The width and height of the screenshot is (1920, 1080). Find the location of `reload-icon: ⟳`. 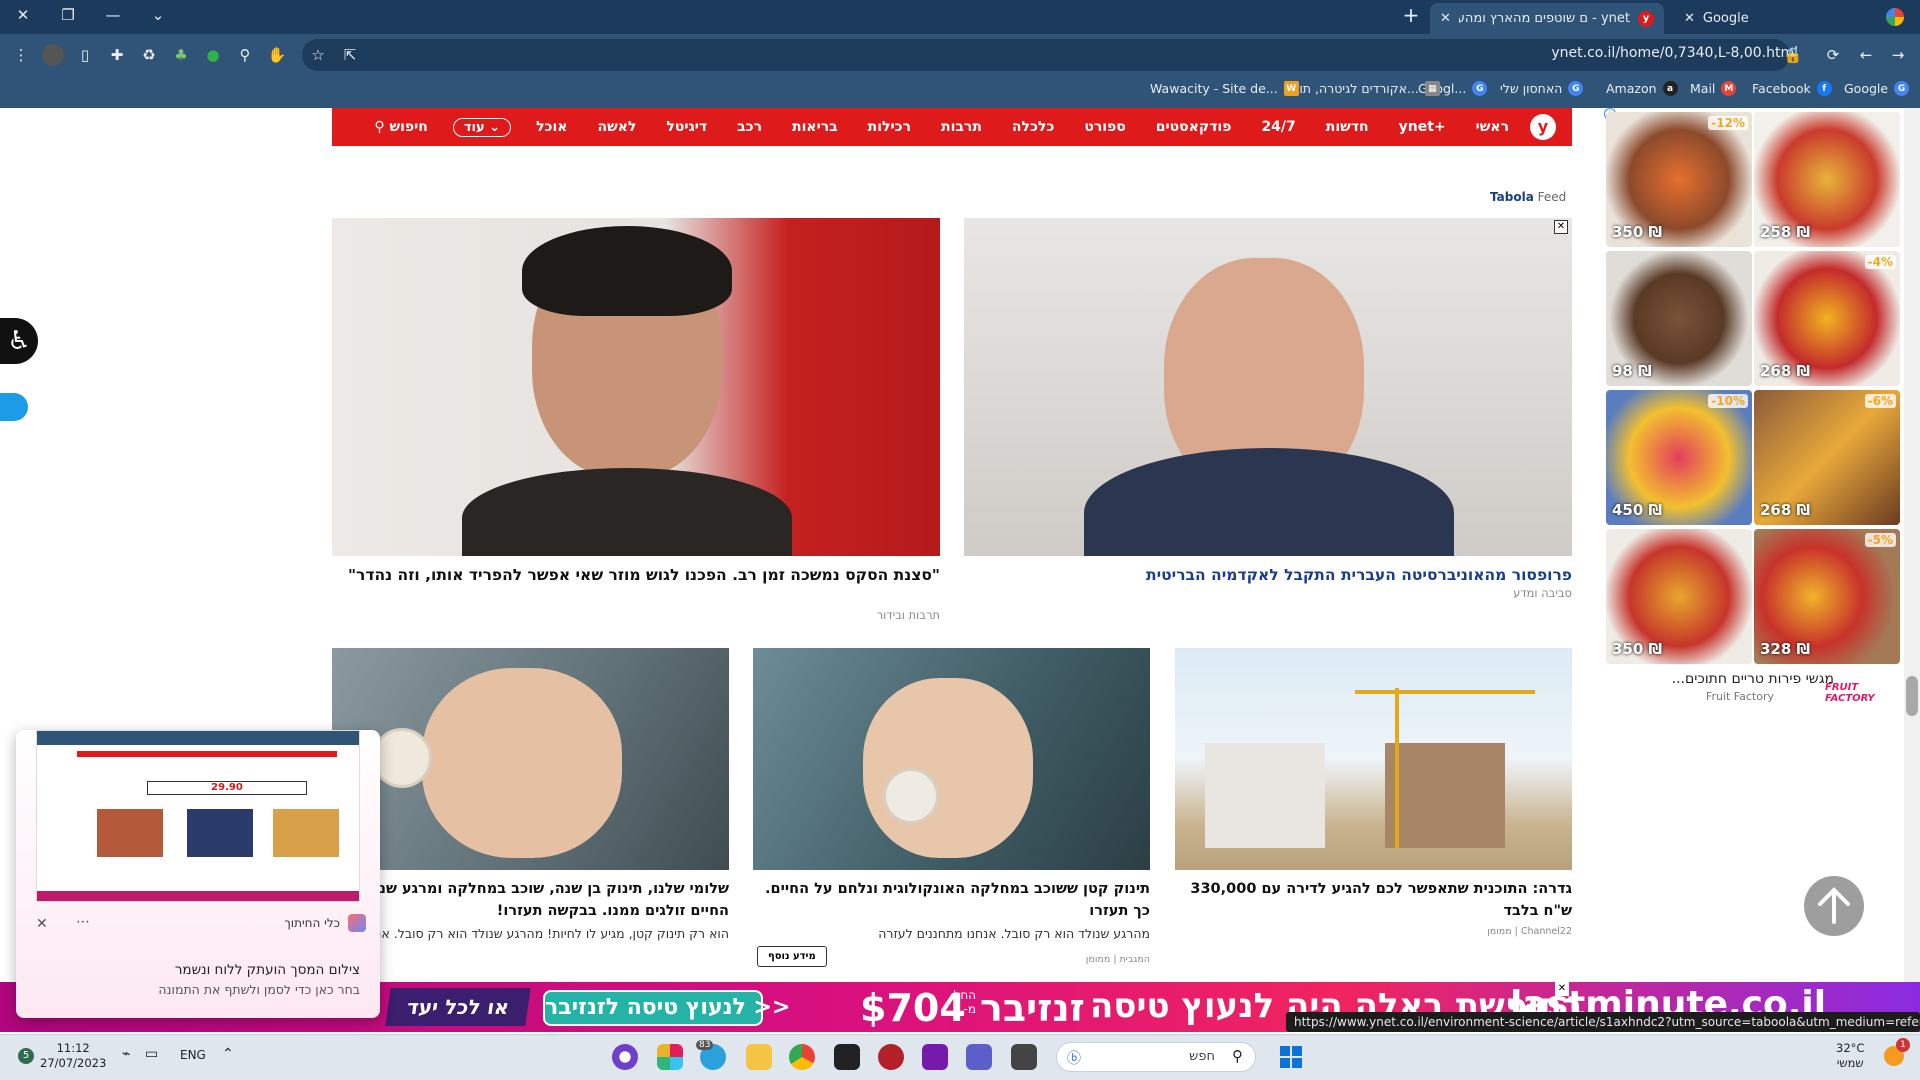

reload-icon: ⟳ is located at coordinates (1833, 55).